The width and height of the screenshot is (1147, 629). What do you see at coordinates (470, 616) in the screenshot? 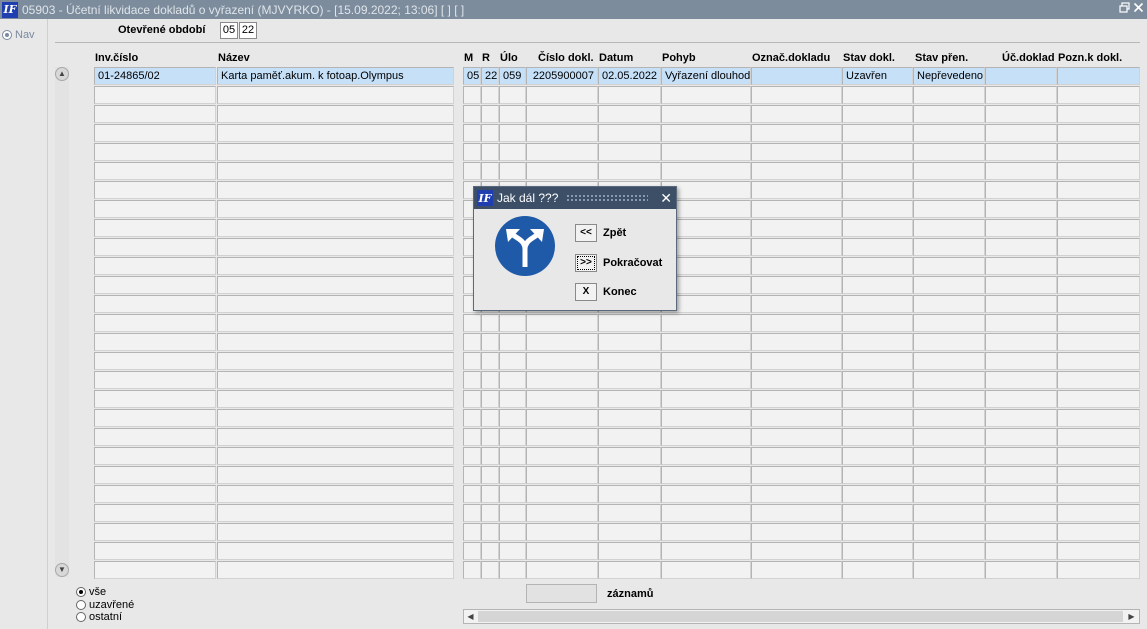
I see `scroll-left-icon: ◀` at bounding box center [470, 616].